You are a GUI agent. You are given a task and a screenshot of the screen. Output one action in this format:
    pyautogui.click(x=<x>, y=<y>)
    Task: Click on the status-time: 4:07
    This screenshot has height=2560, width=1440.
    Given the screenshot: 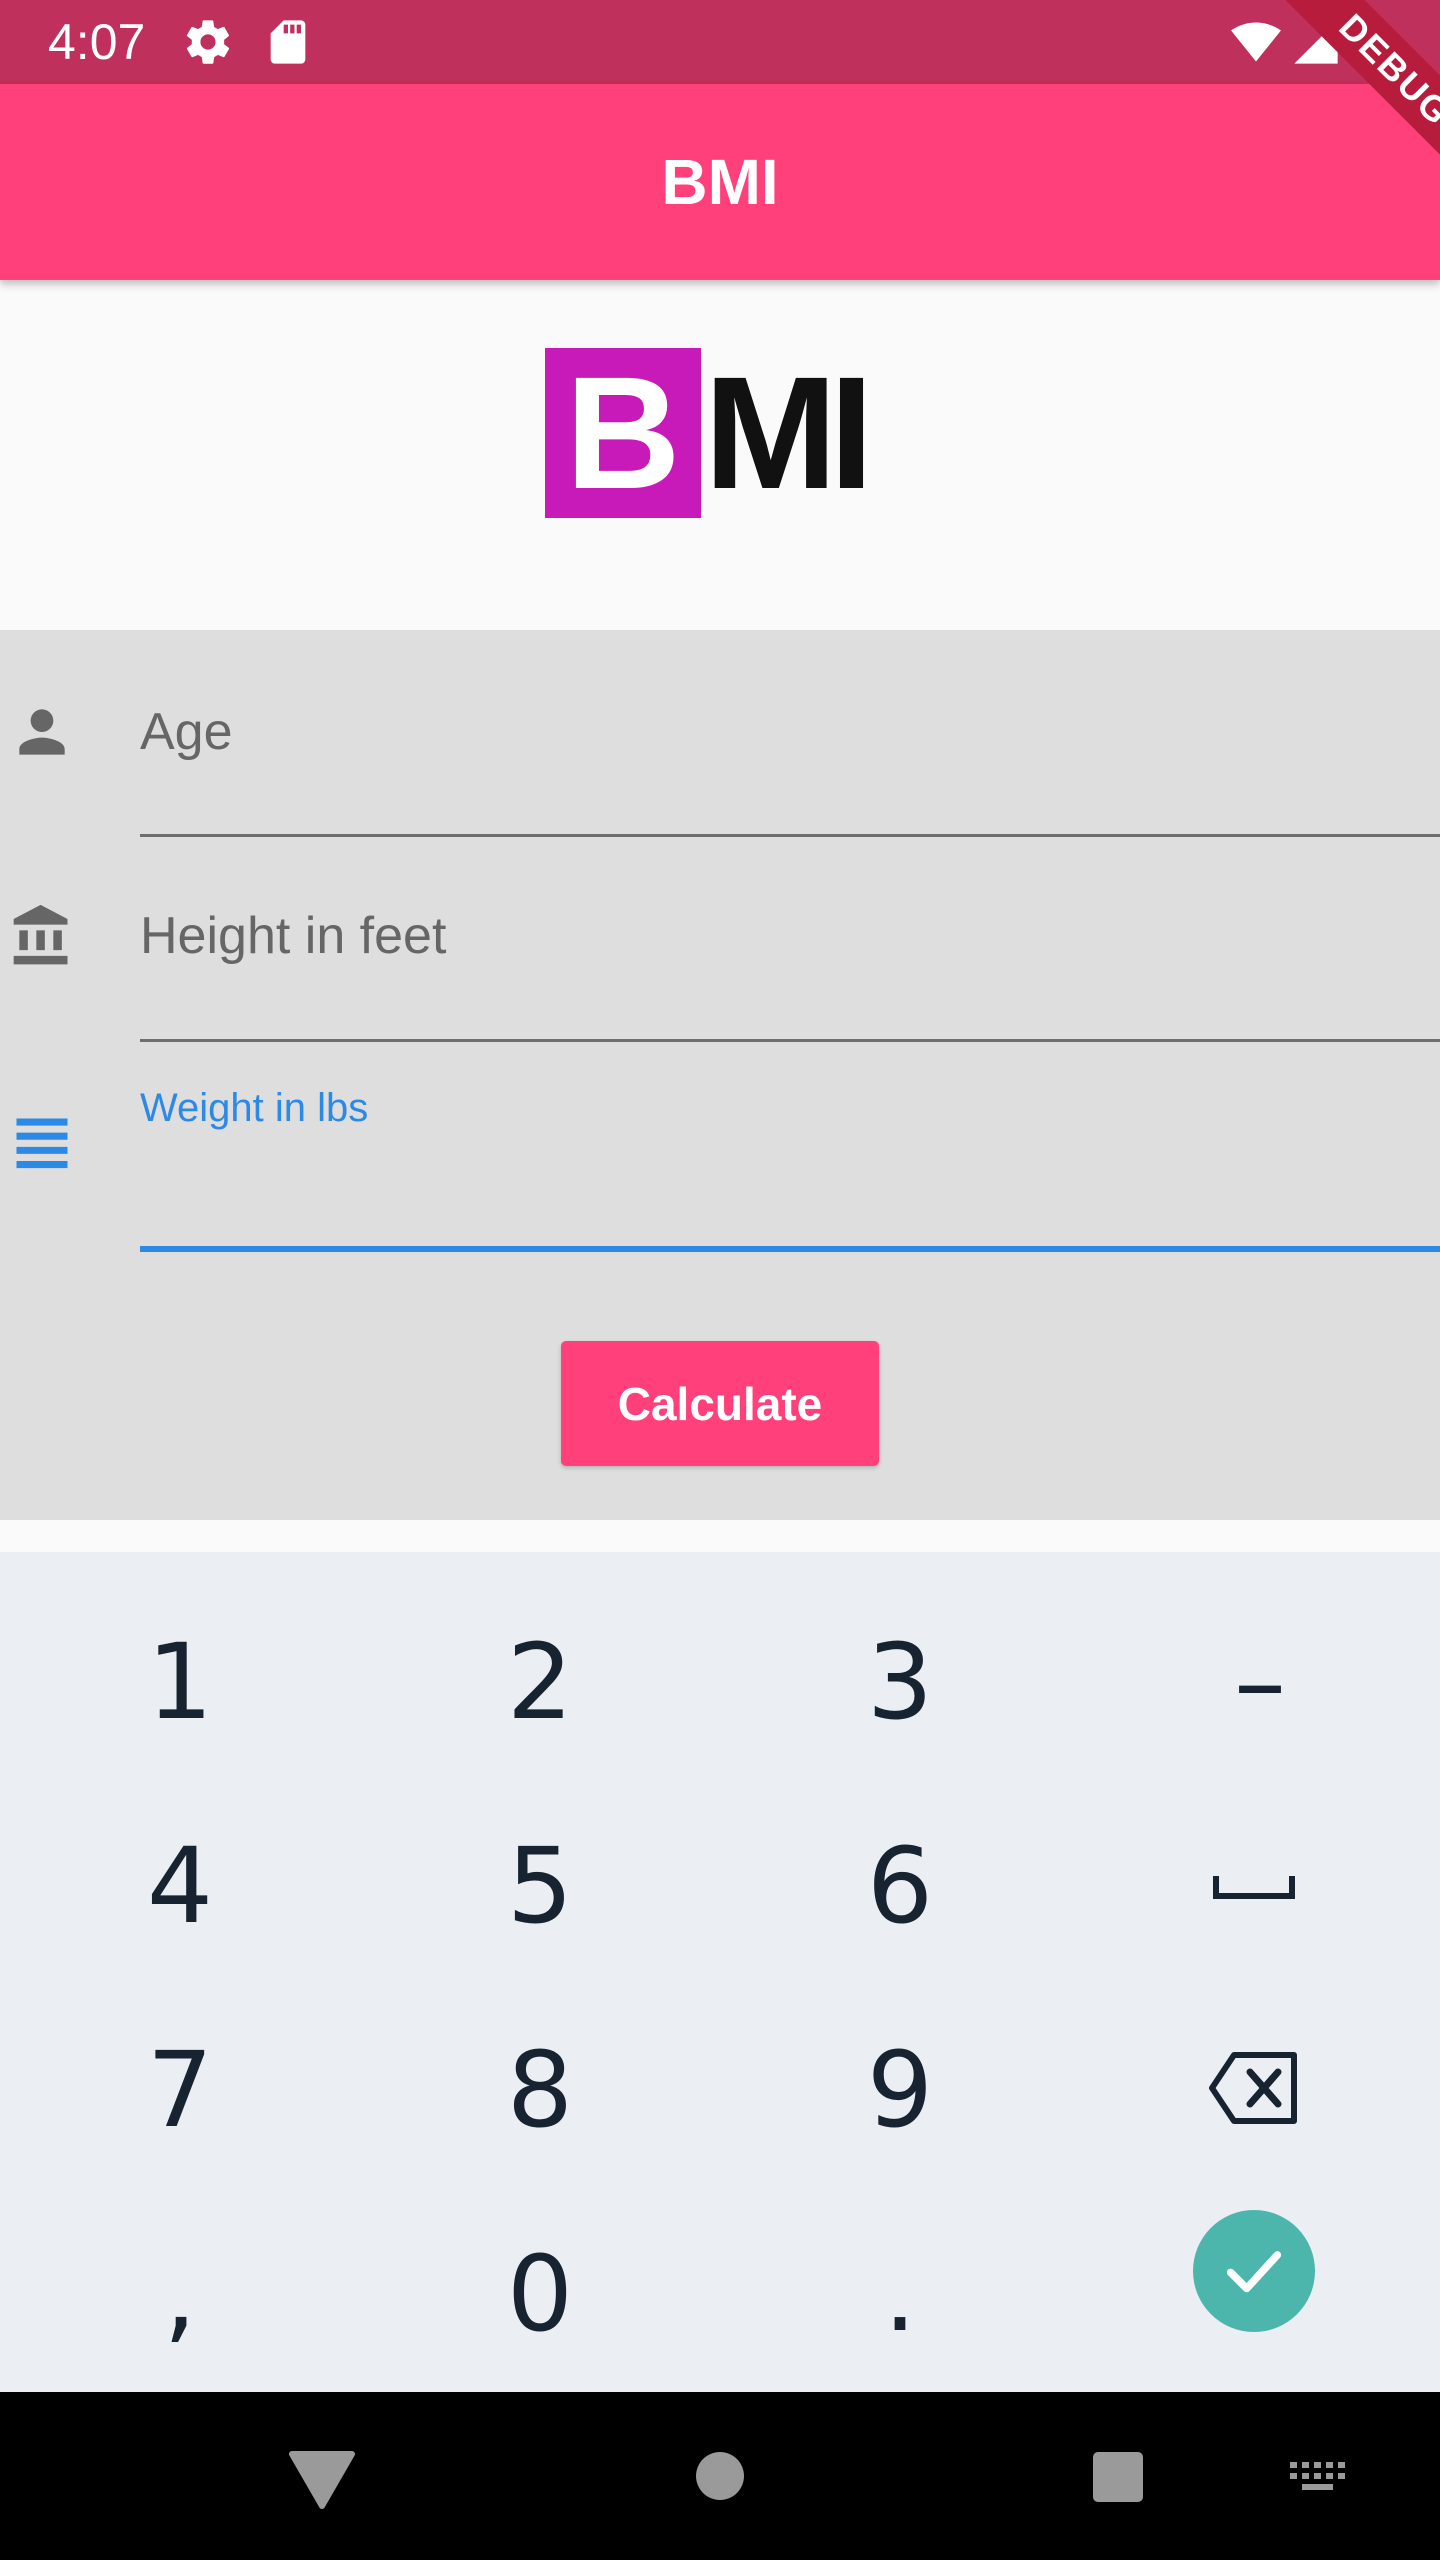 What is the action you would take?
    pyautogui.click(x=97, y=42)
    